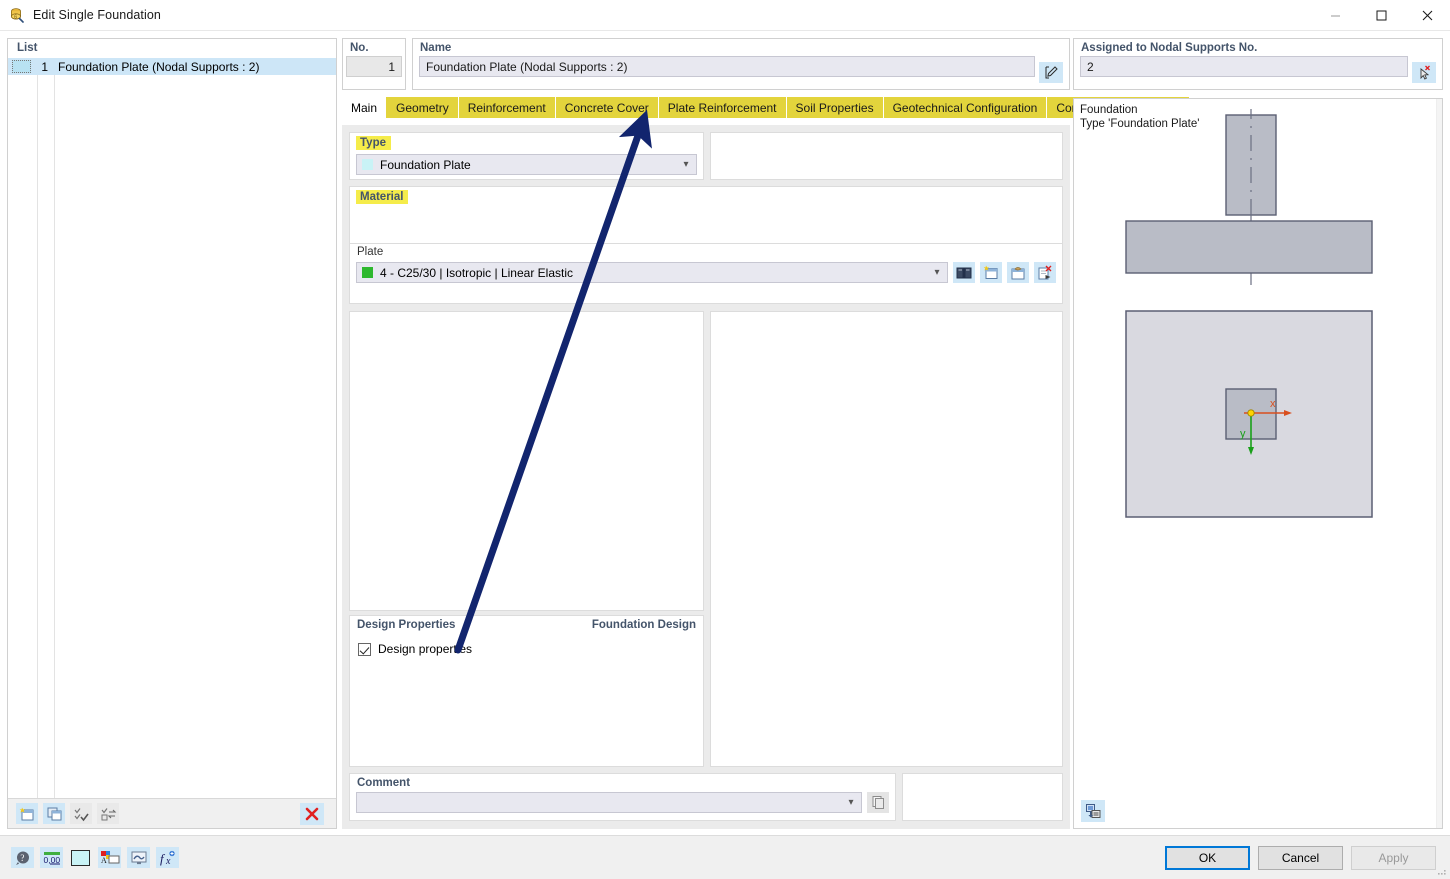 The image size is (1450, 879). I want to click on fx-icon: f x, so click(167, 857).